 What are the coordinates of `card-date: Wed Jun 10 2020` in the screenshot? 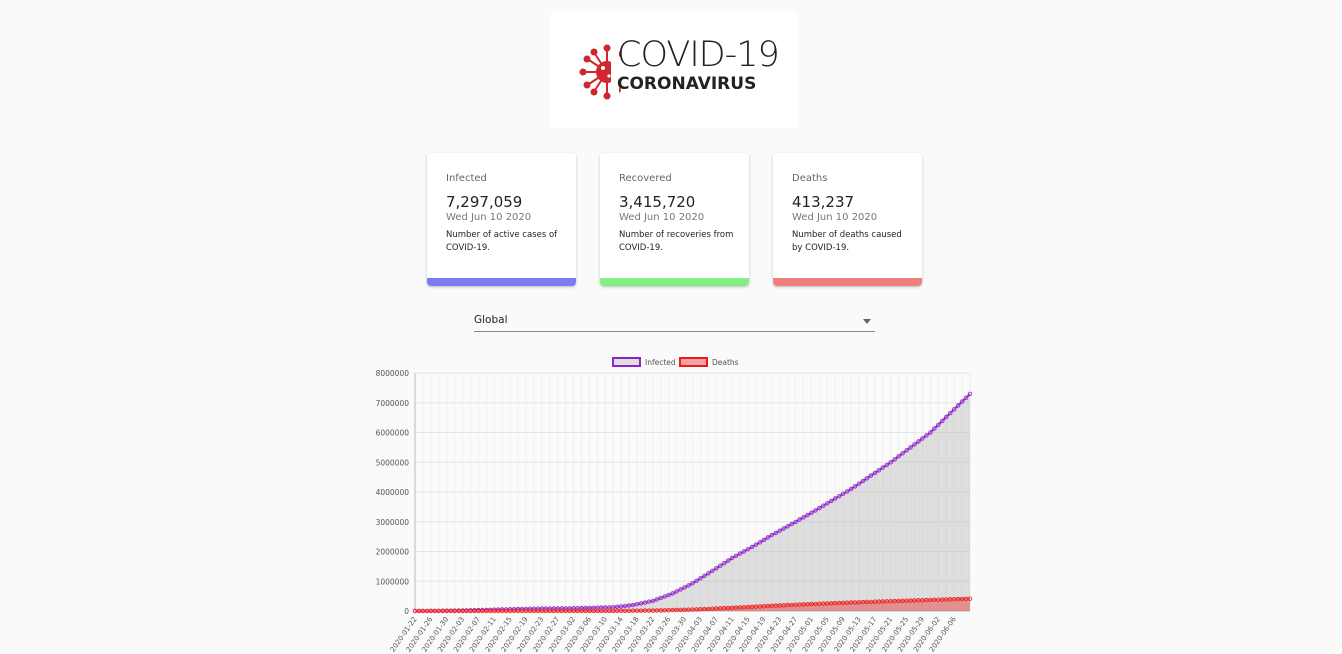 It's located at (835, 217).